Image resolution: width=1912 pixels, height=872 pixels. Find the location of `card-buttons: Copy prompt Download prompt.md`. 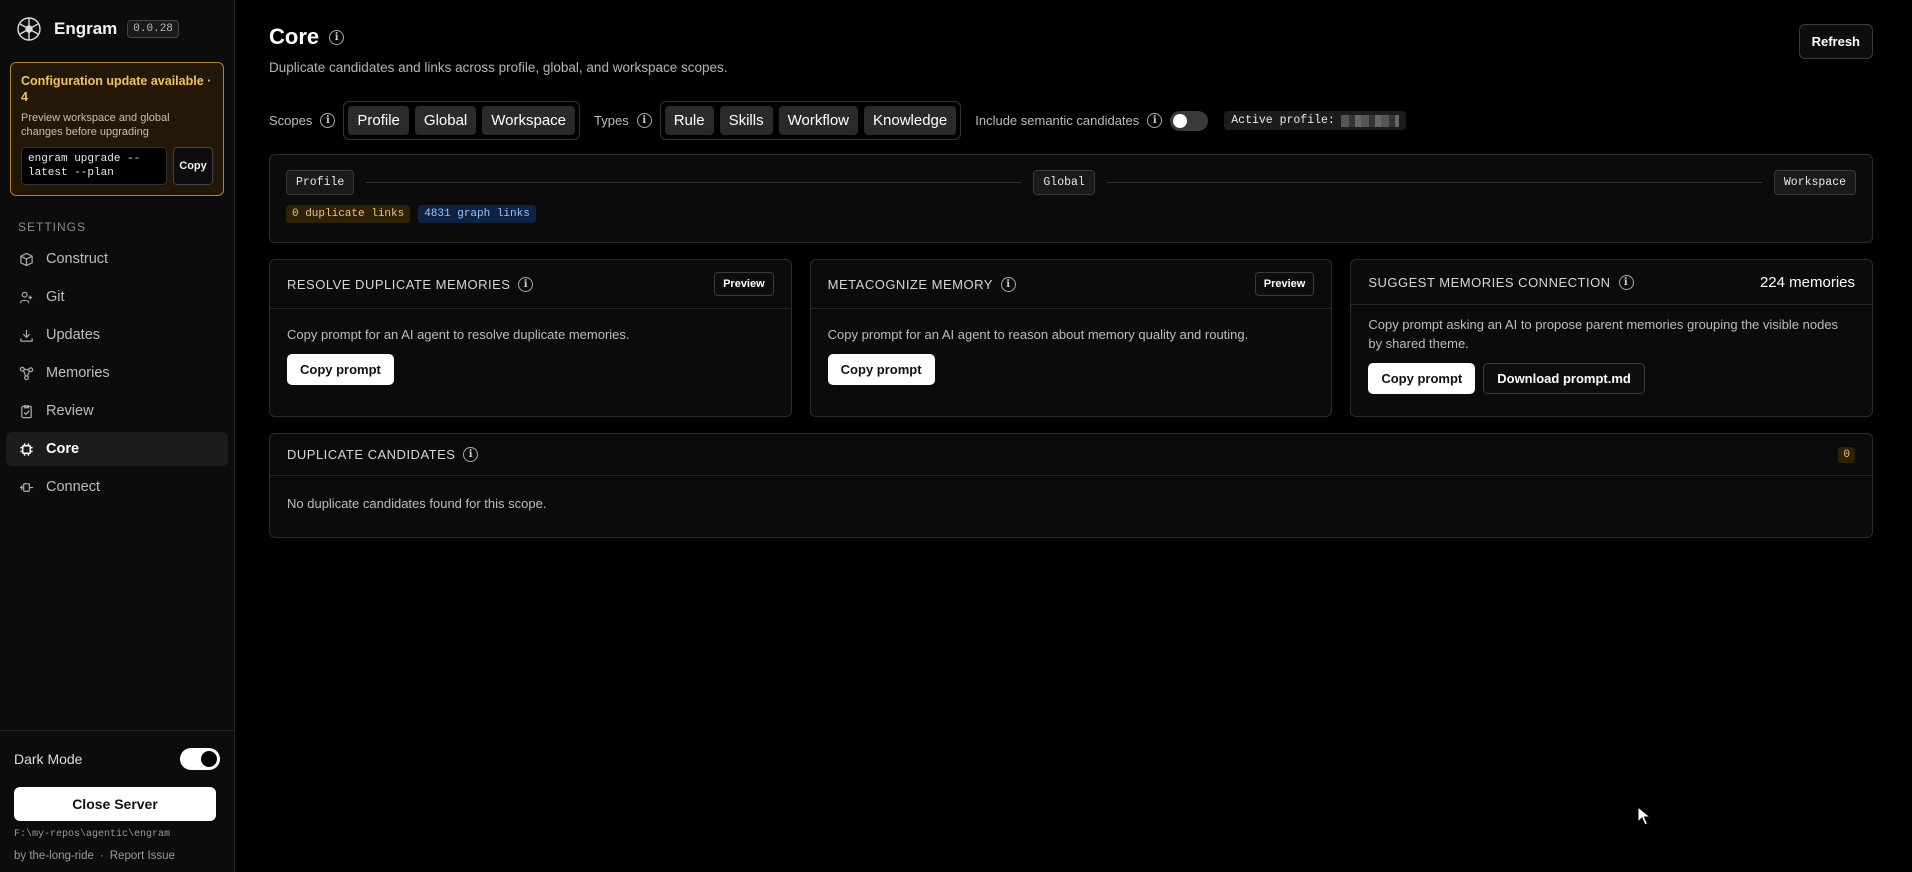

card-buttons: Copy prompt Download prompt.md is located at coordinates (1611, 378).